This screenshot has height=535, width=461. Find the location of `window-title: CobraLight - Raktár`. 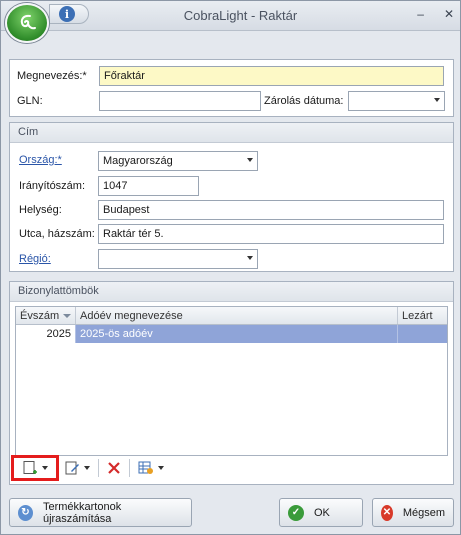

window-title: CobraLight - Raktár is located at coordinates (240, 15).